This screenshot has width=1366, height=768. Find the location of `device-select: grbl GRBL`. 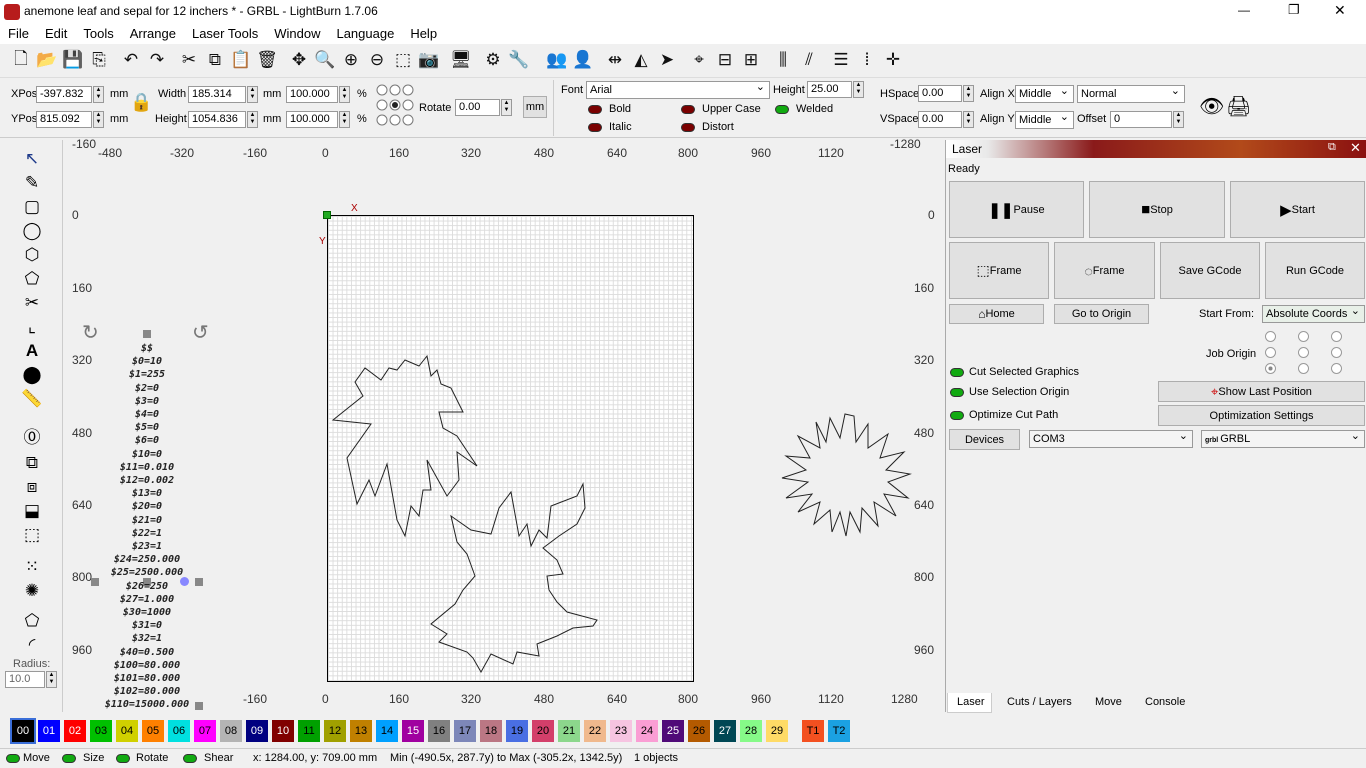

device-select: grbl GRBL is located at coordinates (1283, 438).